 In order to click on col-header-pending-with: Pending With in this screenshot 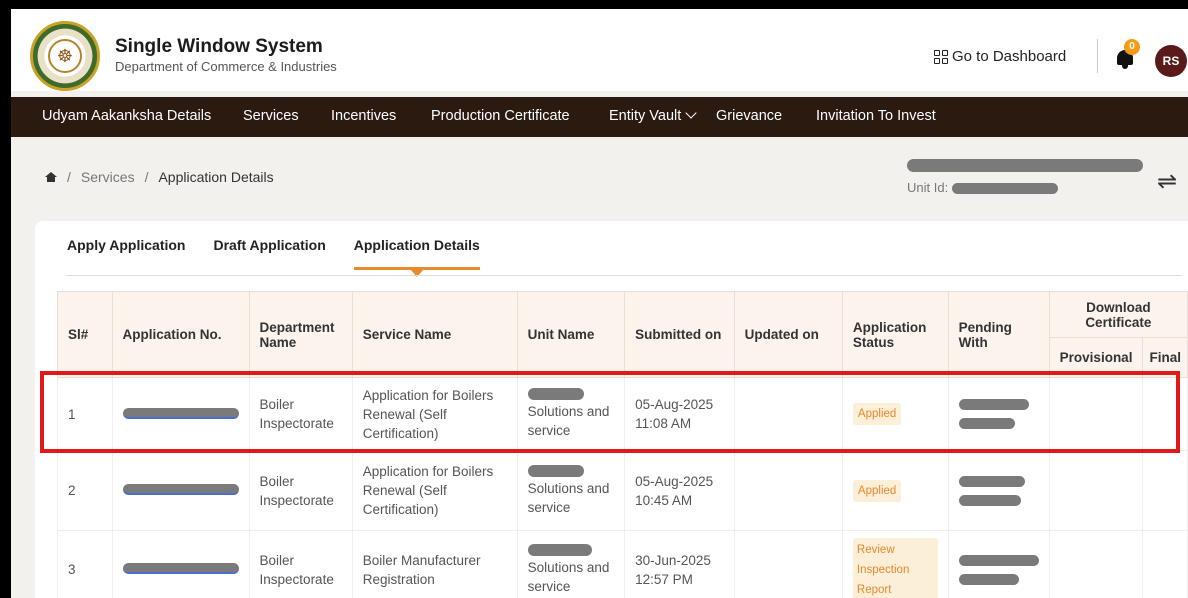, I will do `click(998, 334)`.